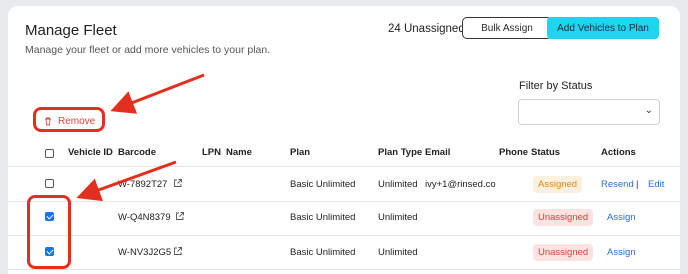  Describe the element at coordinates (126, 181) in the screenshot. I see `arrow-to-checkboxes` at that location.